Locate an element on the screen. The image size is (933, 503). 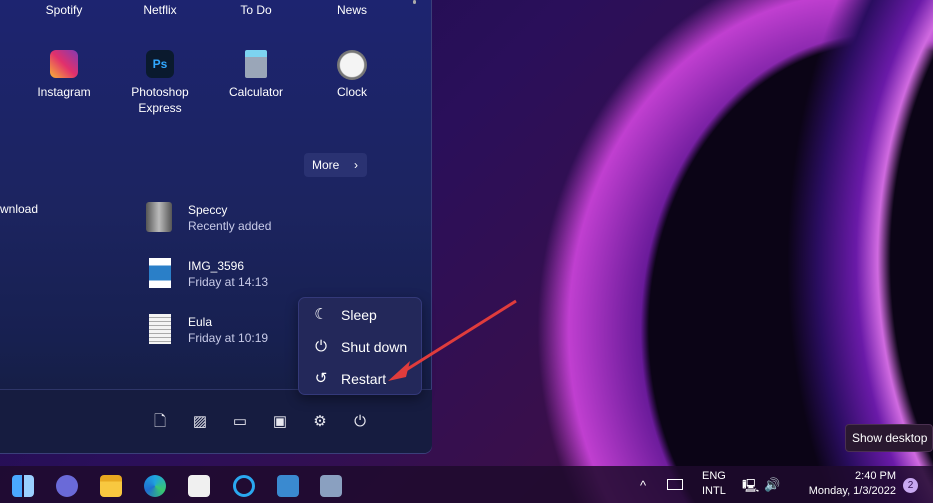
pinned-instagram: Instagram is located at coordinates (64, 75).